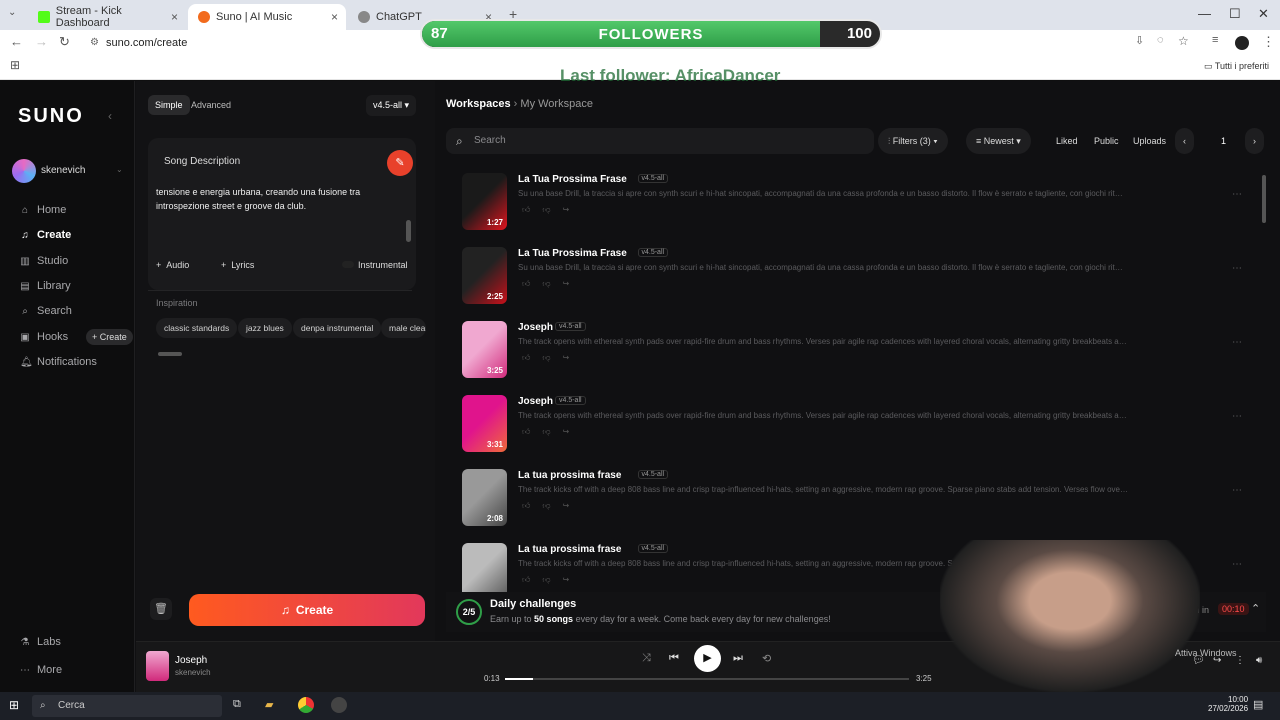 This screenshot has height=720, width=1280. I want to click on apps-grid-icon: ⊞, so click(15, 65).